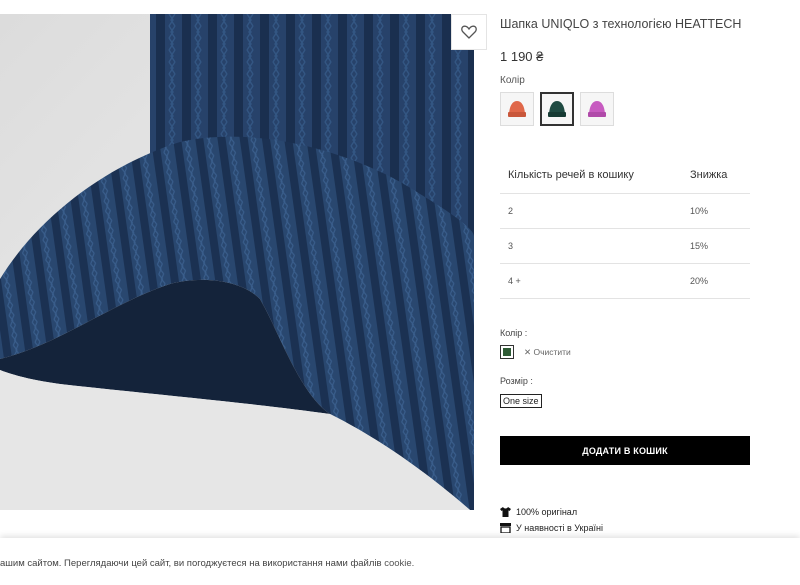  What do you see at coordinates (512, 80) in the screenshot?
I see `color-label: Колір` at bounding box center [512, 80].